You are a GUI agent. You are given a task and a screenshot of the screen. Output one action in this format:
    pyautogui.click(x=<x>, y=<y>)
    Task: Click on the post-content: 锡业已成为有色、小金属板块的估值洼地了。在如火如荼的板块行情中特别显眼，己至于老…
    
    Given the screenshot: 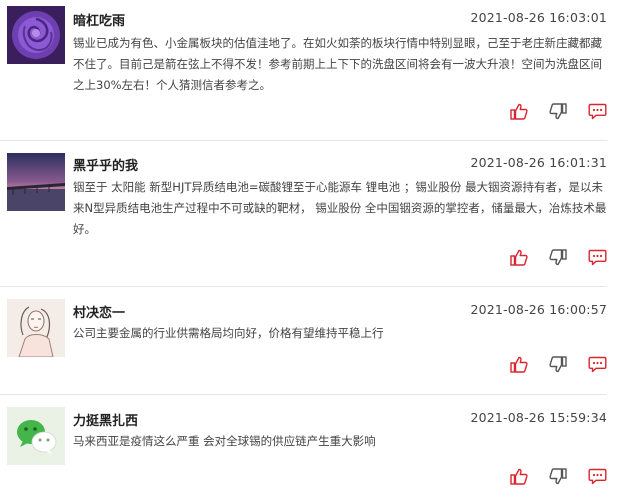 What is the action you would take?
    pyautogui.click(x=337, y=64)
    